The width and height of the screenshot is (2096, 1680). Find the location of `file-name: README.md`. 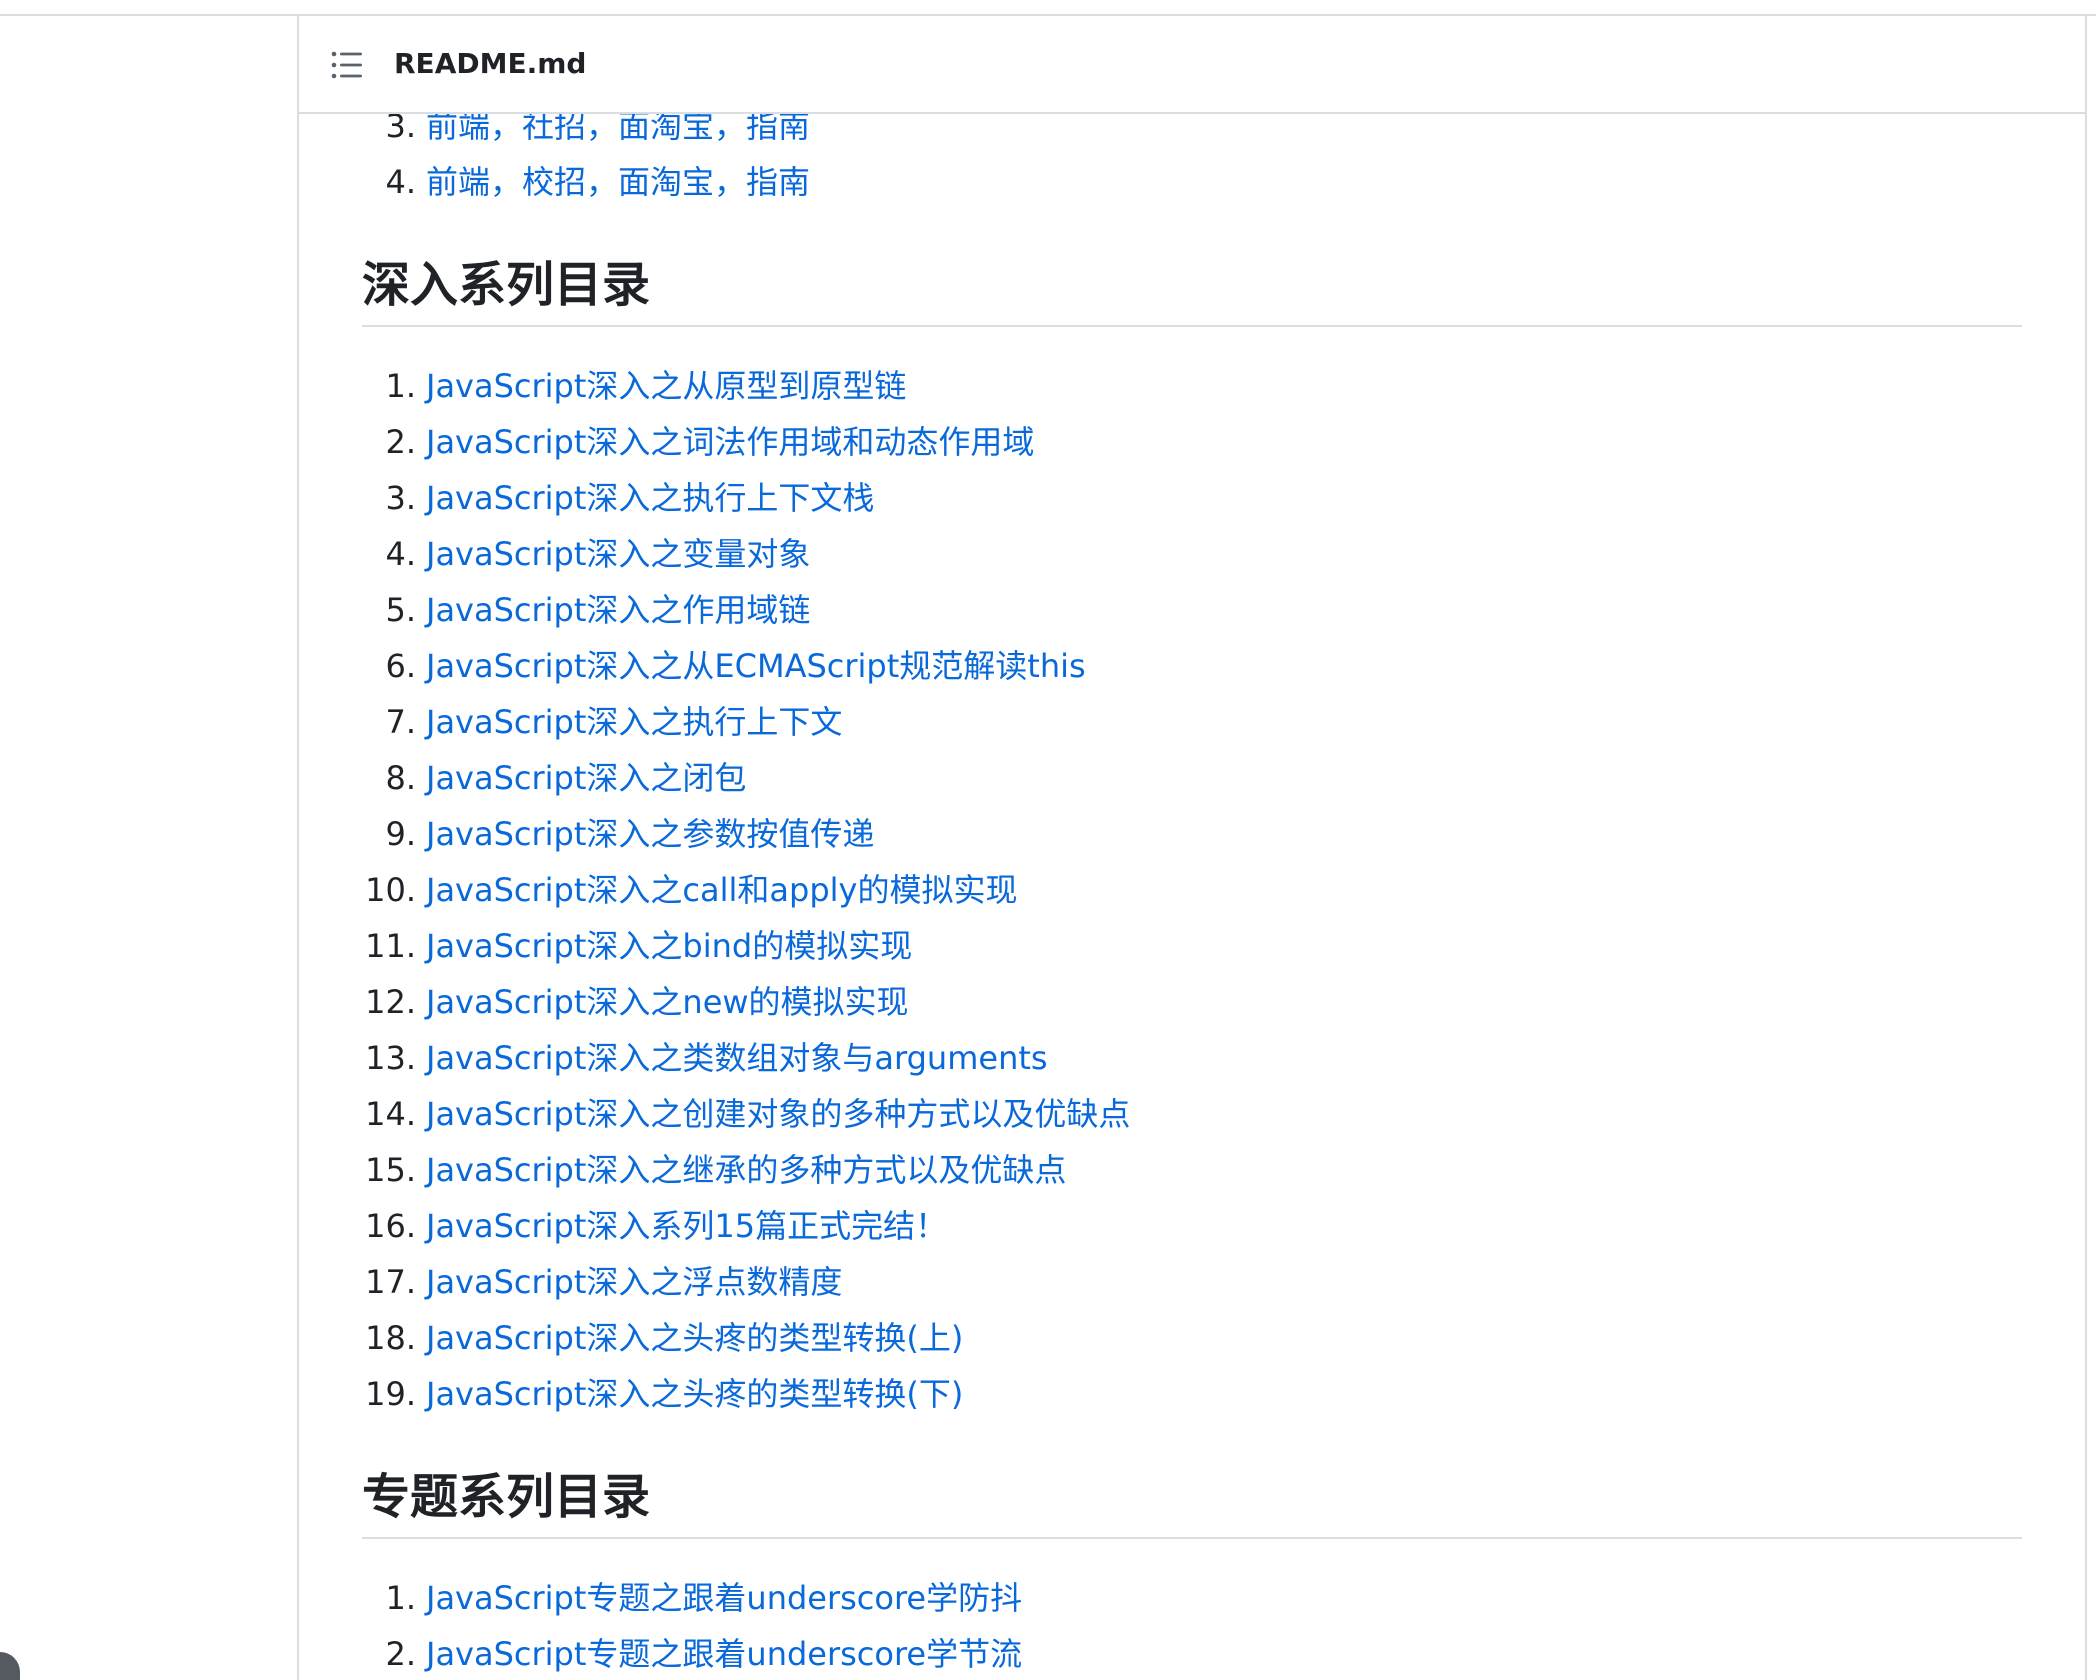

file-name: README.md is located at coordinates (490, 63).